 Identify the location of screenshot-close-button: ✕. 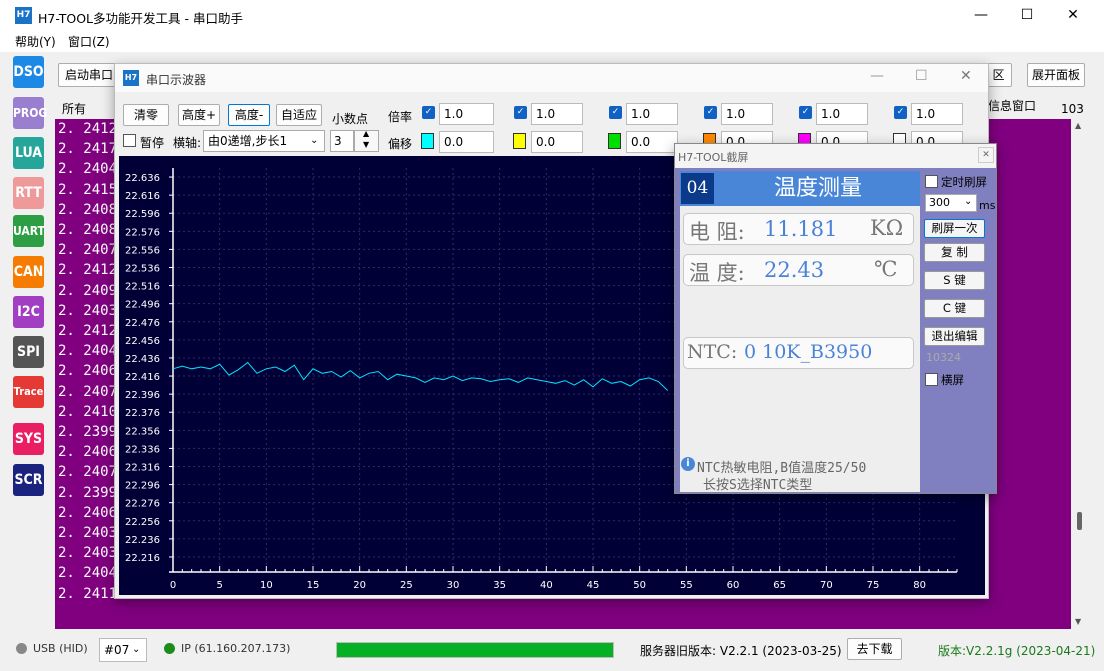
(986, 155).